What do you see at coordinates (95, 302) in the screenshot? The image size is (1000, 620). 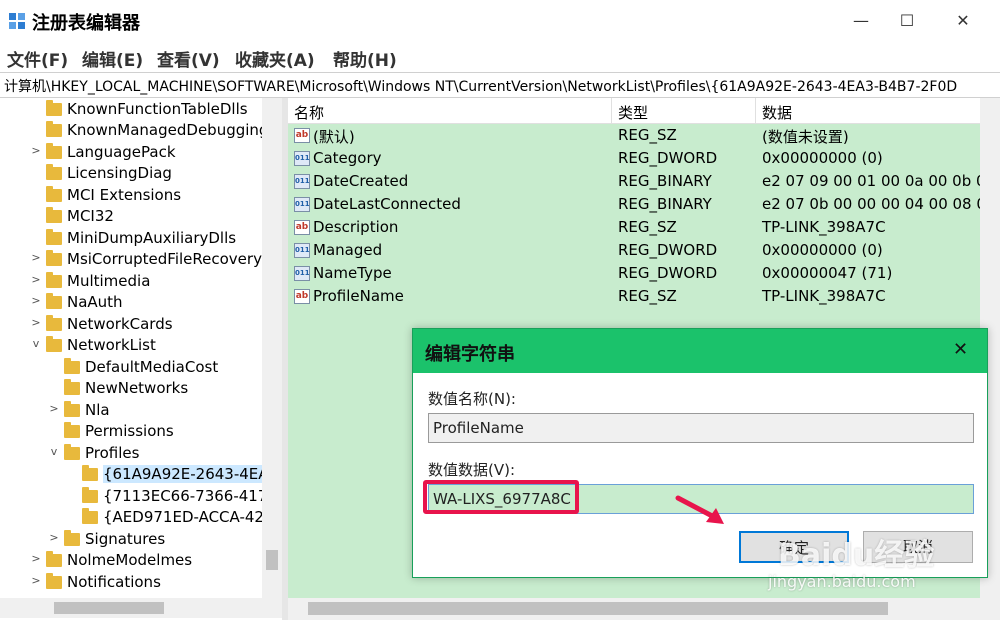 I see `tree-item-label: NaAuth` at bounding box center [95, 302].